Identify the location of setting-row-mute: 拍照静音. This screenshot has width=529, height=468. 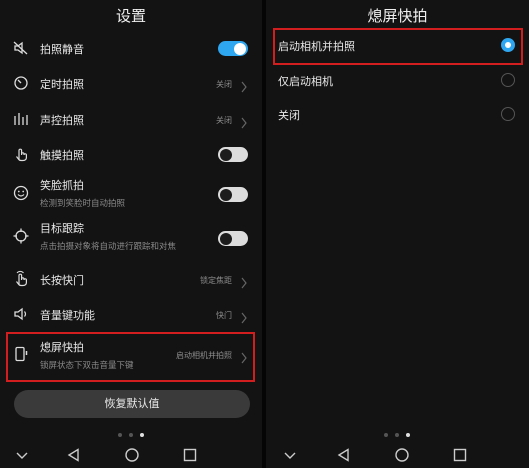
(131, 48).